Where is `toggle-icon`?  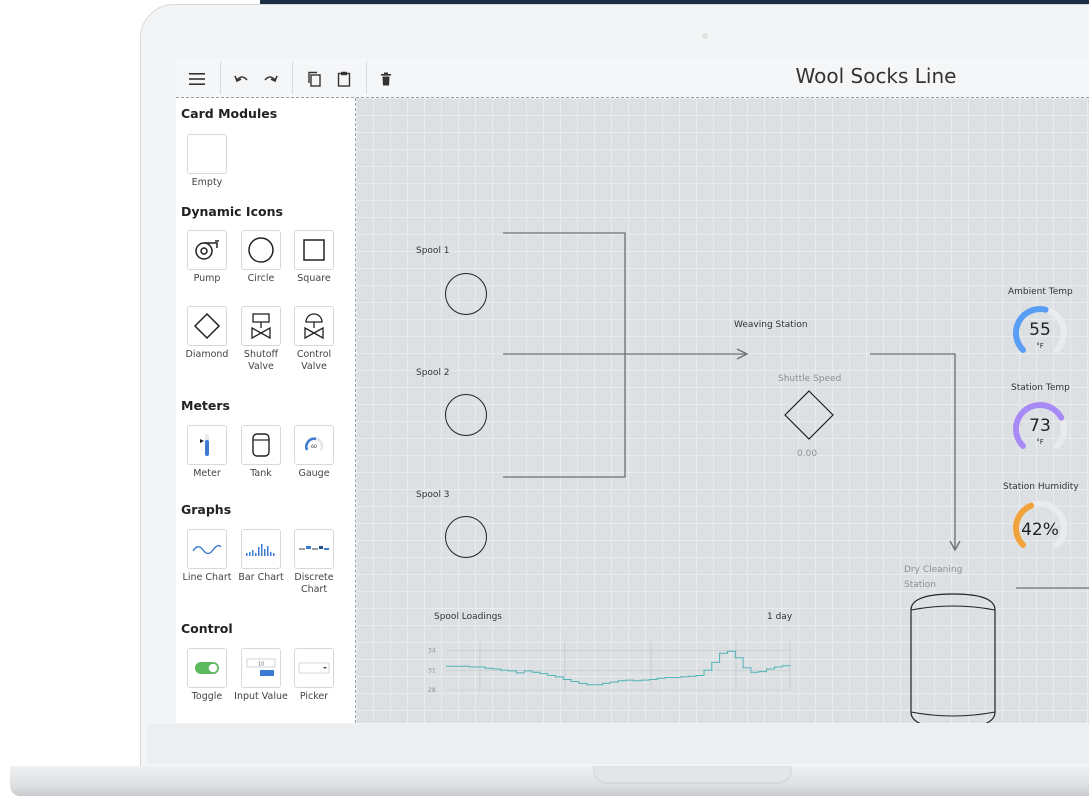
toggle-icon is located at coordinates (207, 668).